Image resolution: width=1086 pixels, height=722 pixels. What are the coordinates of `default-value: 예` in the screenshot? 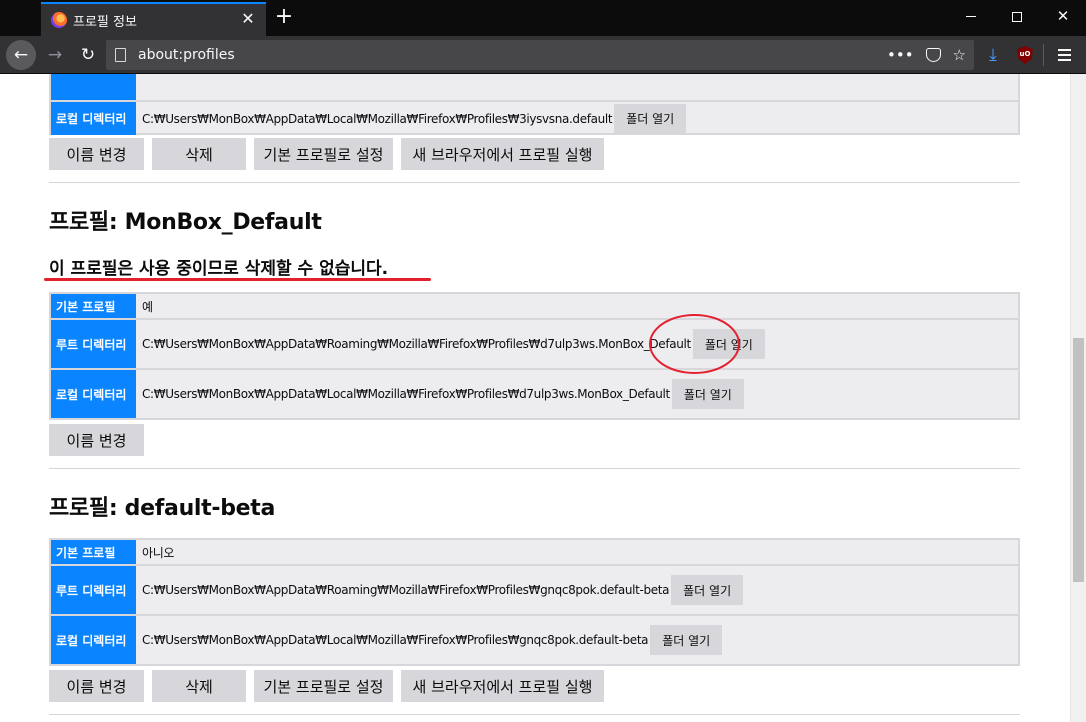 It's located at (147, 306).